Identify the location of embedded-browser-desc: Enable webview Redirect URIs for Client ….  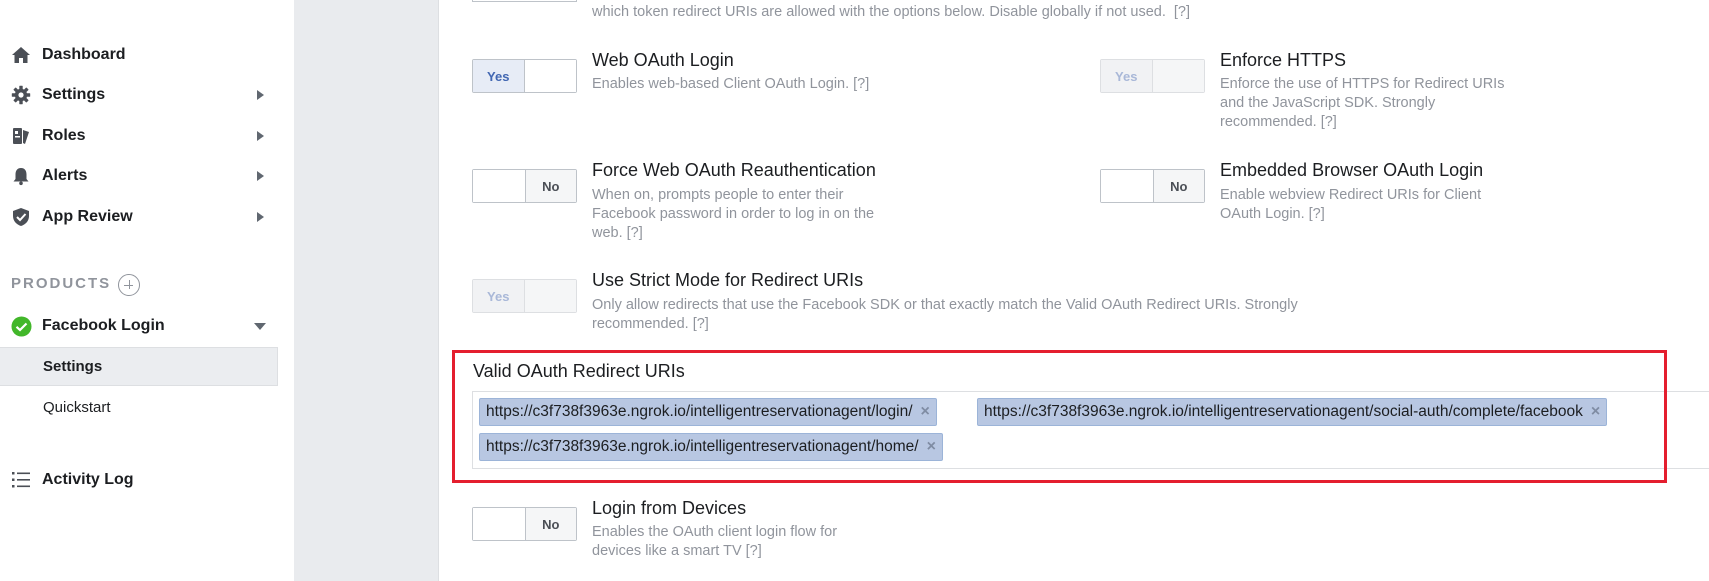
(1351, 204).